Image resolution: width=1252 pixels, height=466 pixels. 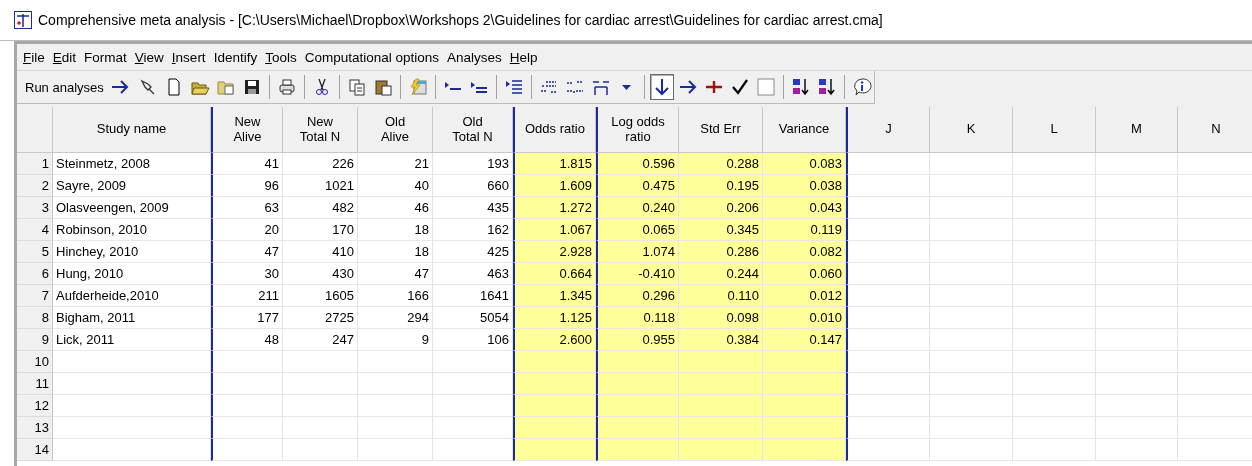 What do you see at coordinates (35, 230) in the screenshot?
I see `row-number: 4` at bounding box center [35, 230].